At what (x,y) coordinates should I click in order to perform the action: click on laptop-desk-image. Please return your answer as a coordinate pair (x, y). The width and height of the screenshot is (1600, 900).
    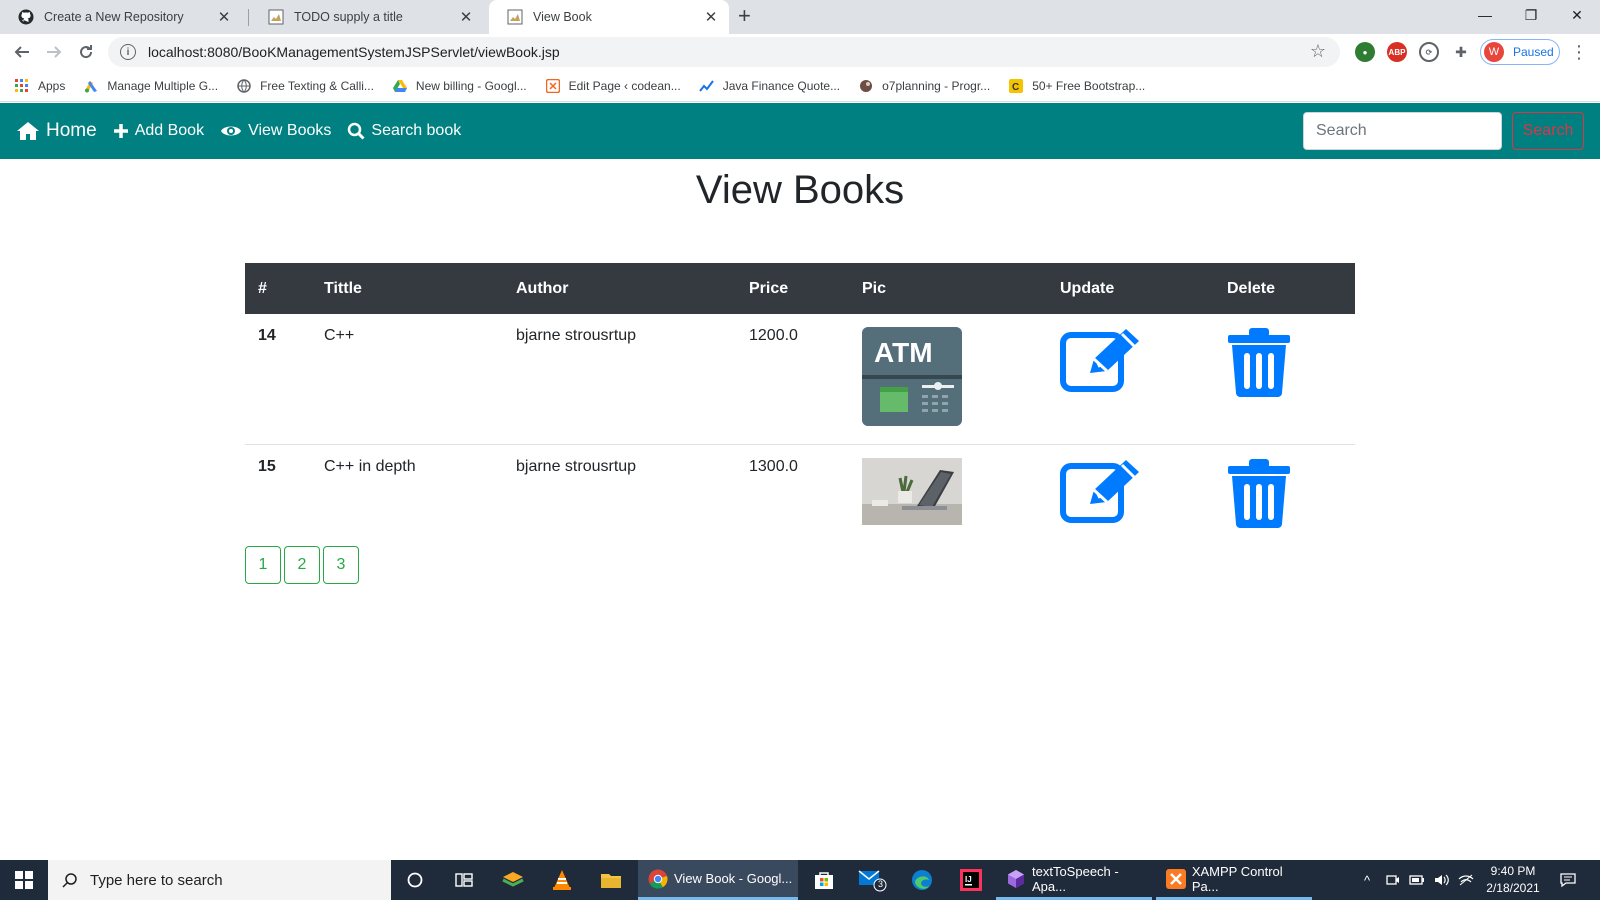
    Looking at the image, I should click on (912, 494).